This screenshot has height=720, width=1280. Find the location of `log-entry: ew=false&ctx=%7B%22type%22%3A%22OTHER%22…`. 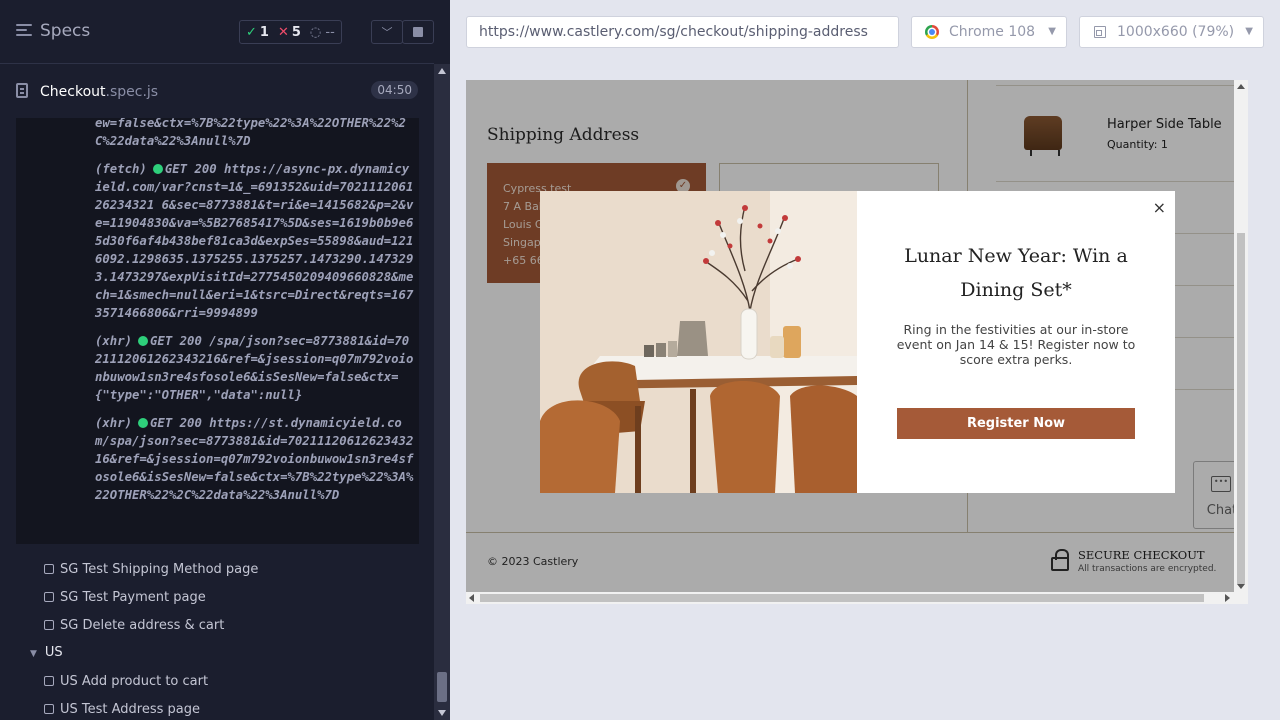

log-entry: ew=false&ctx=%7B%22type%22%3A%22OTHER%22… is located at coordinates (255, 134).